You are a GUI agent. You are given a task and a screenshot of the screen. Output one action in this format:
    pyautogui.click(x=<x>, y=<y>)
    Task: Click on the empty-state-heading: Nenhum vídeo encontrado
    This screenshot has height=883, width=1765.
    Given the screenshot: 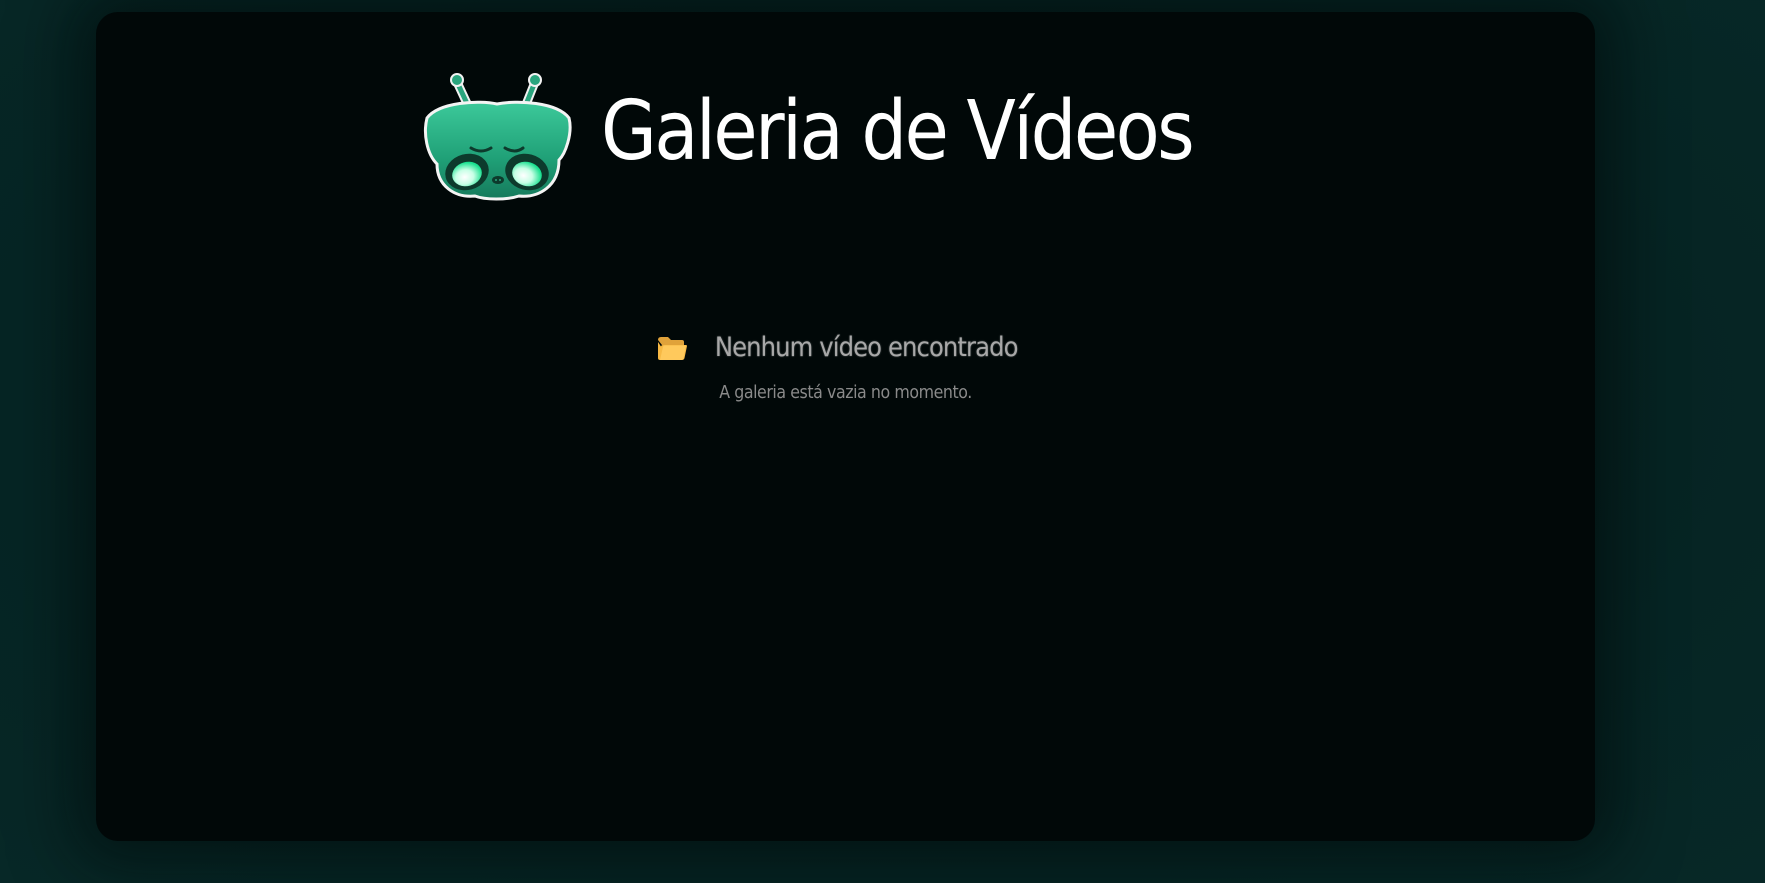 What is the action you would take?
    pyautogui.click(x=867, y=347)
    